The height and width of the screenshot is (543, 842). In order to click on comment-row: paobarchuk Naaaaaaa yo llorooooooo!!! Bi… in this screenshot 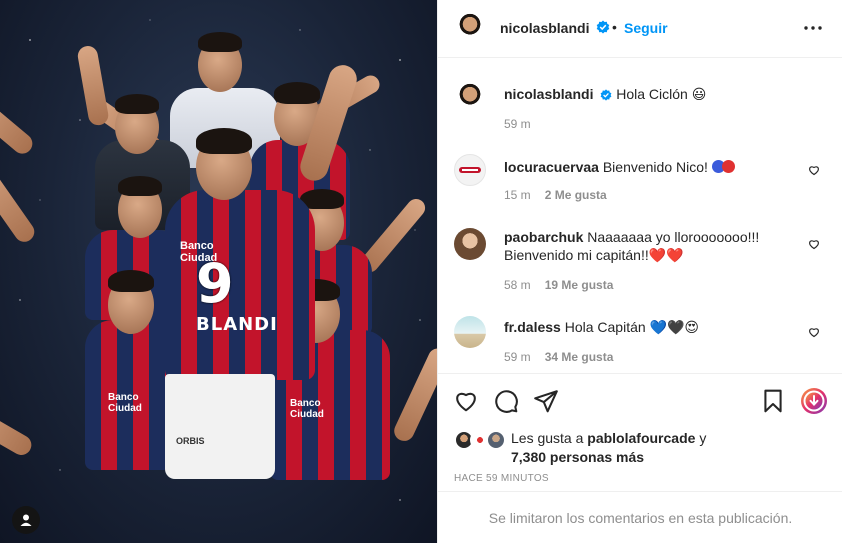, I will do `click(644, 263)`.